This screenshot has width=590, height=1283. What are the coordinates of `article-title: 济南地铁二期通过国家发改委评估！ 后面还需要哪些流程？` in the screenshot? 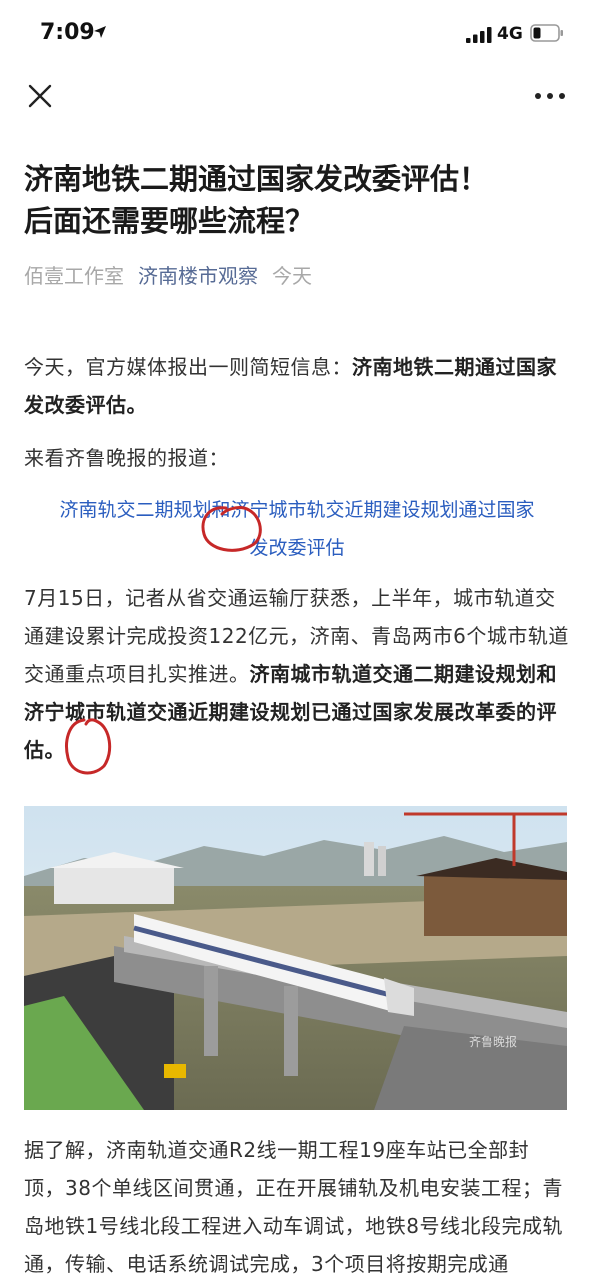 It's located at (297, 200).